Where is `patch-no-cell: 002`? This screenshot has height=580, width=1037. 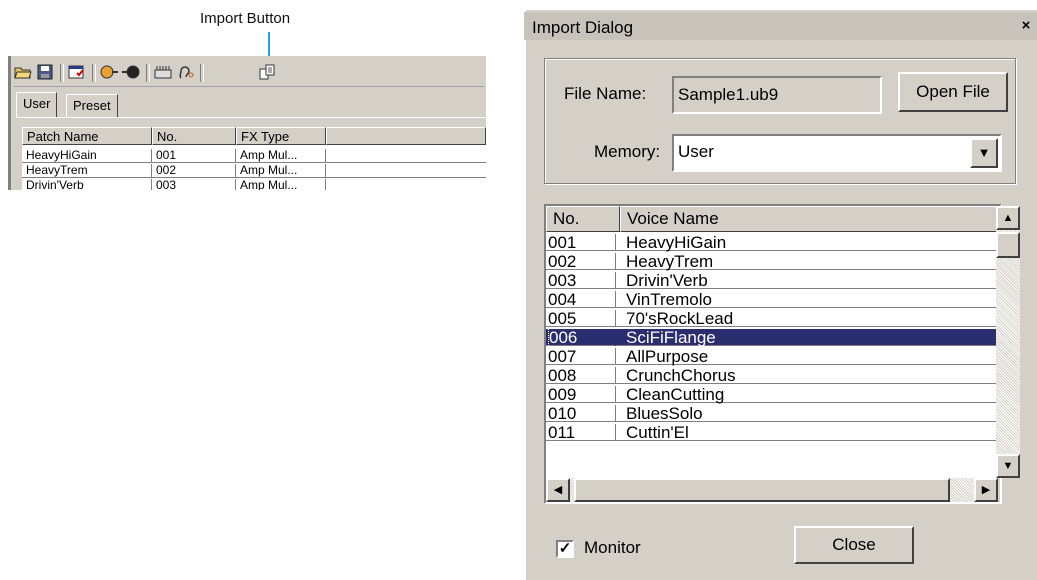
patch-no-cell: 002 is located at coordinates (194, 170).